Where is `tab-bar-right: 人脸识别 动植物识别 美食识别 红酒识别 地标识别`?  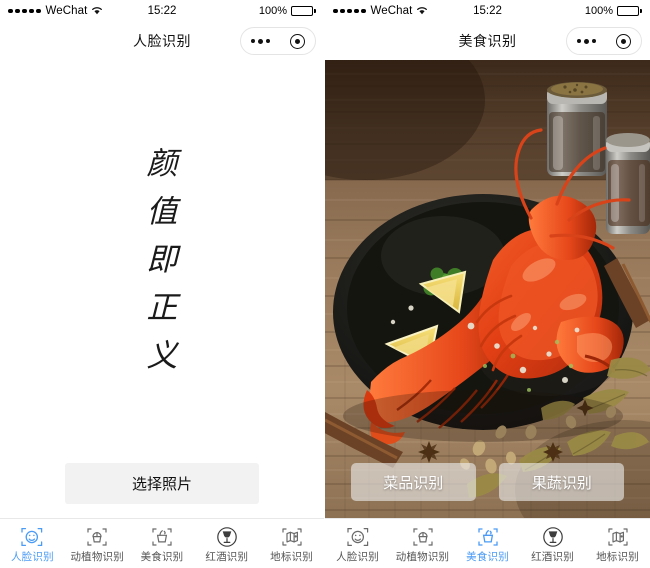
tab-bar-right: 人脸识别 动植物识别 美食识别 红酒识别 地标识别 is located at coordinates (487, 543).